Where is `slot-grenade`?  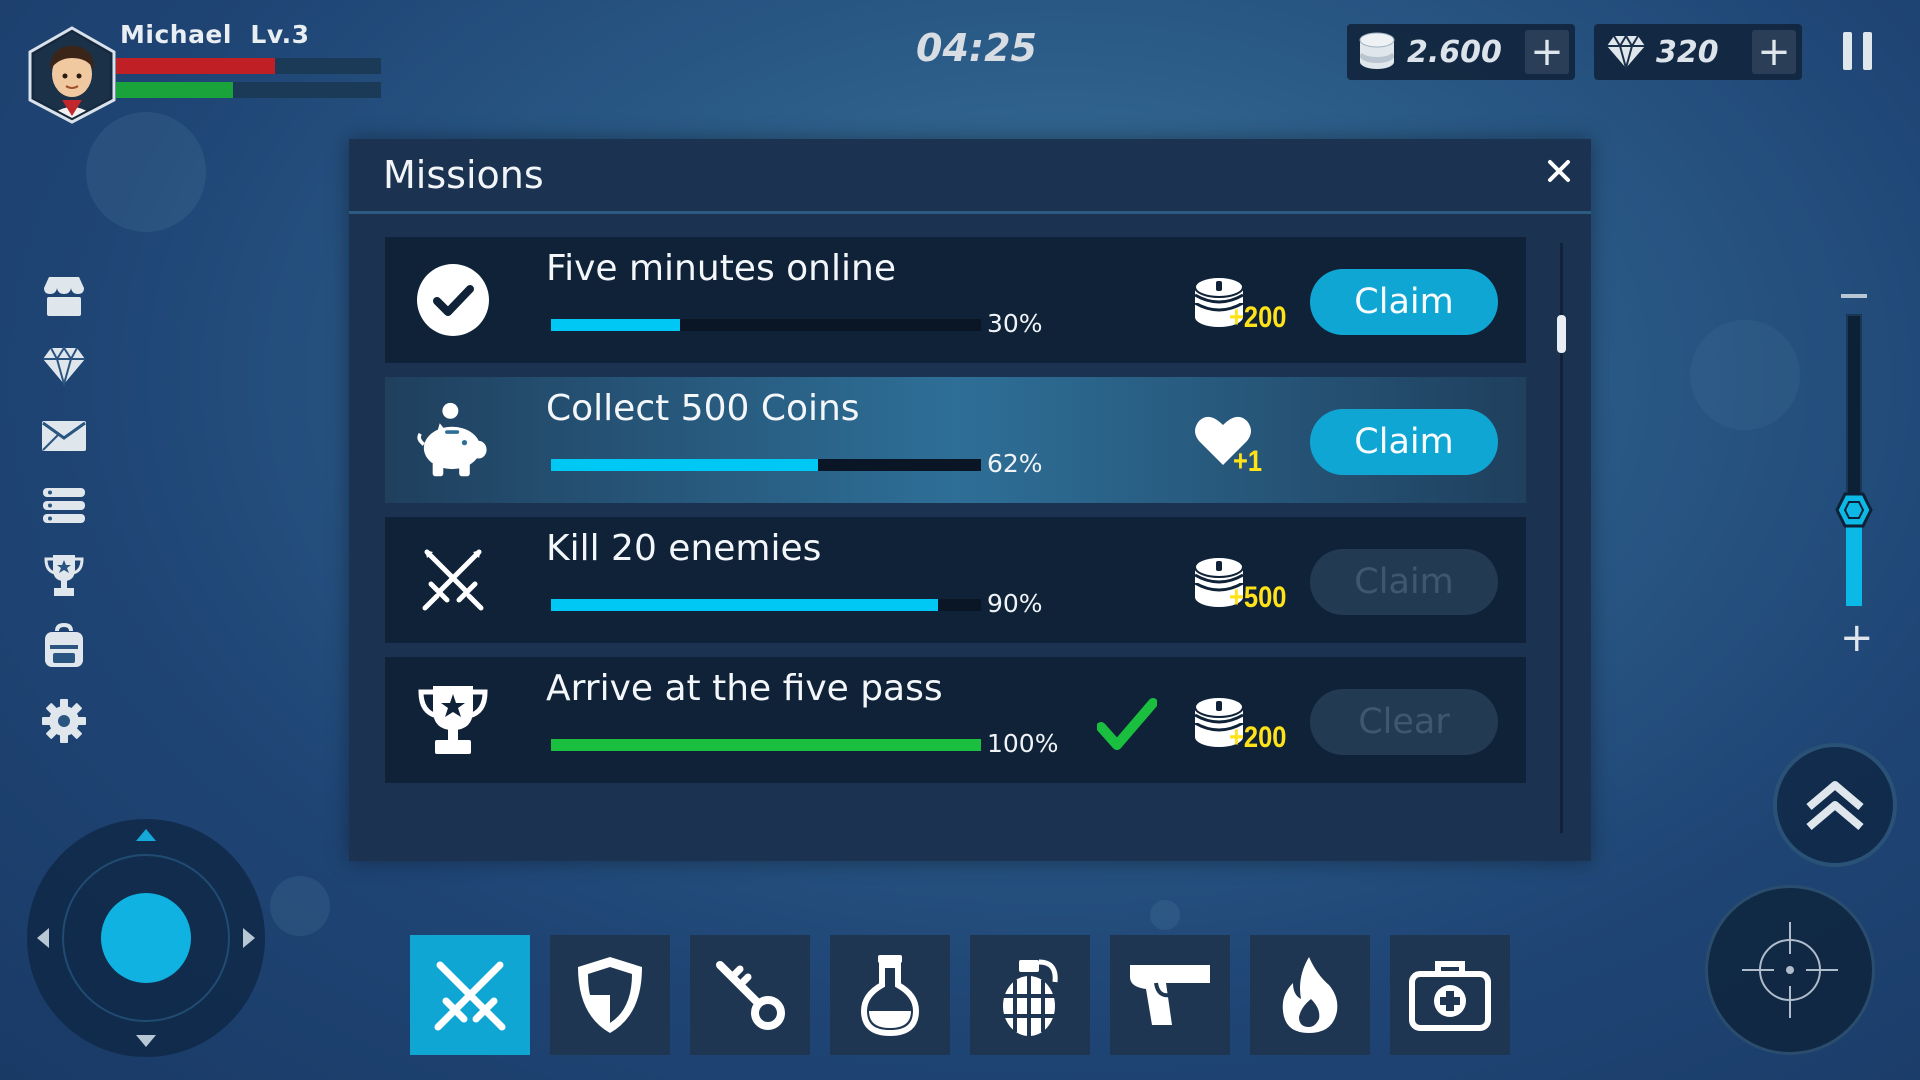
slot-grenade is located at coordinates (1030, 995).